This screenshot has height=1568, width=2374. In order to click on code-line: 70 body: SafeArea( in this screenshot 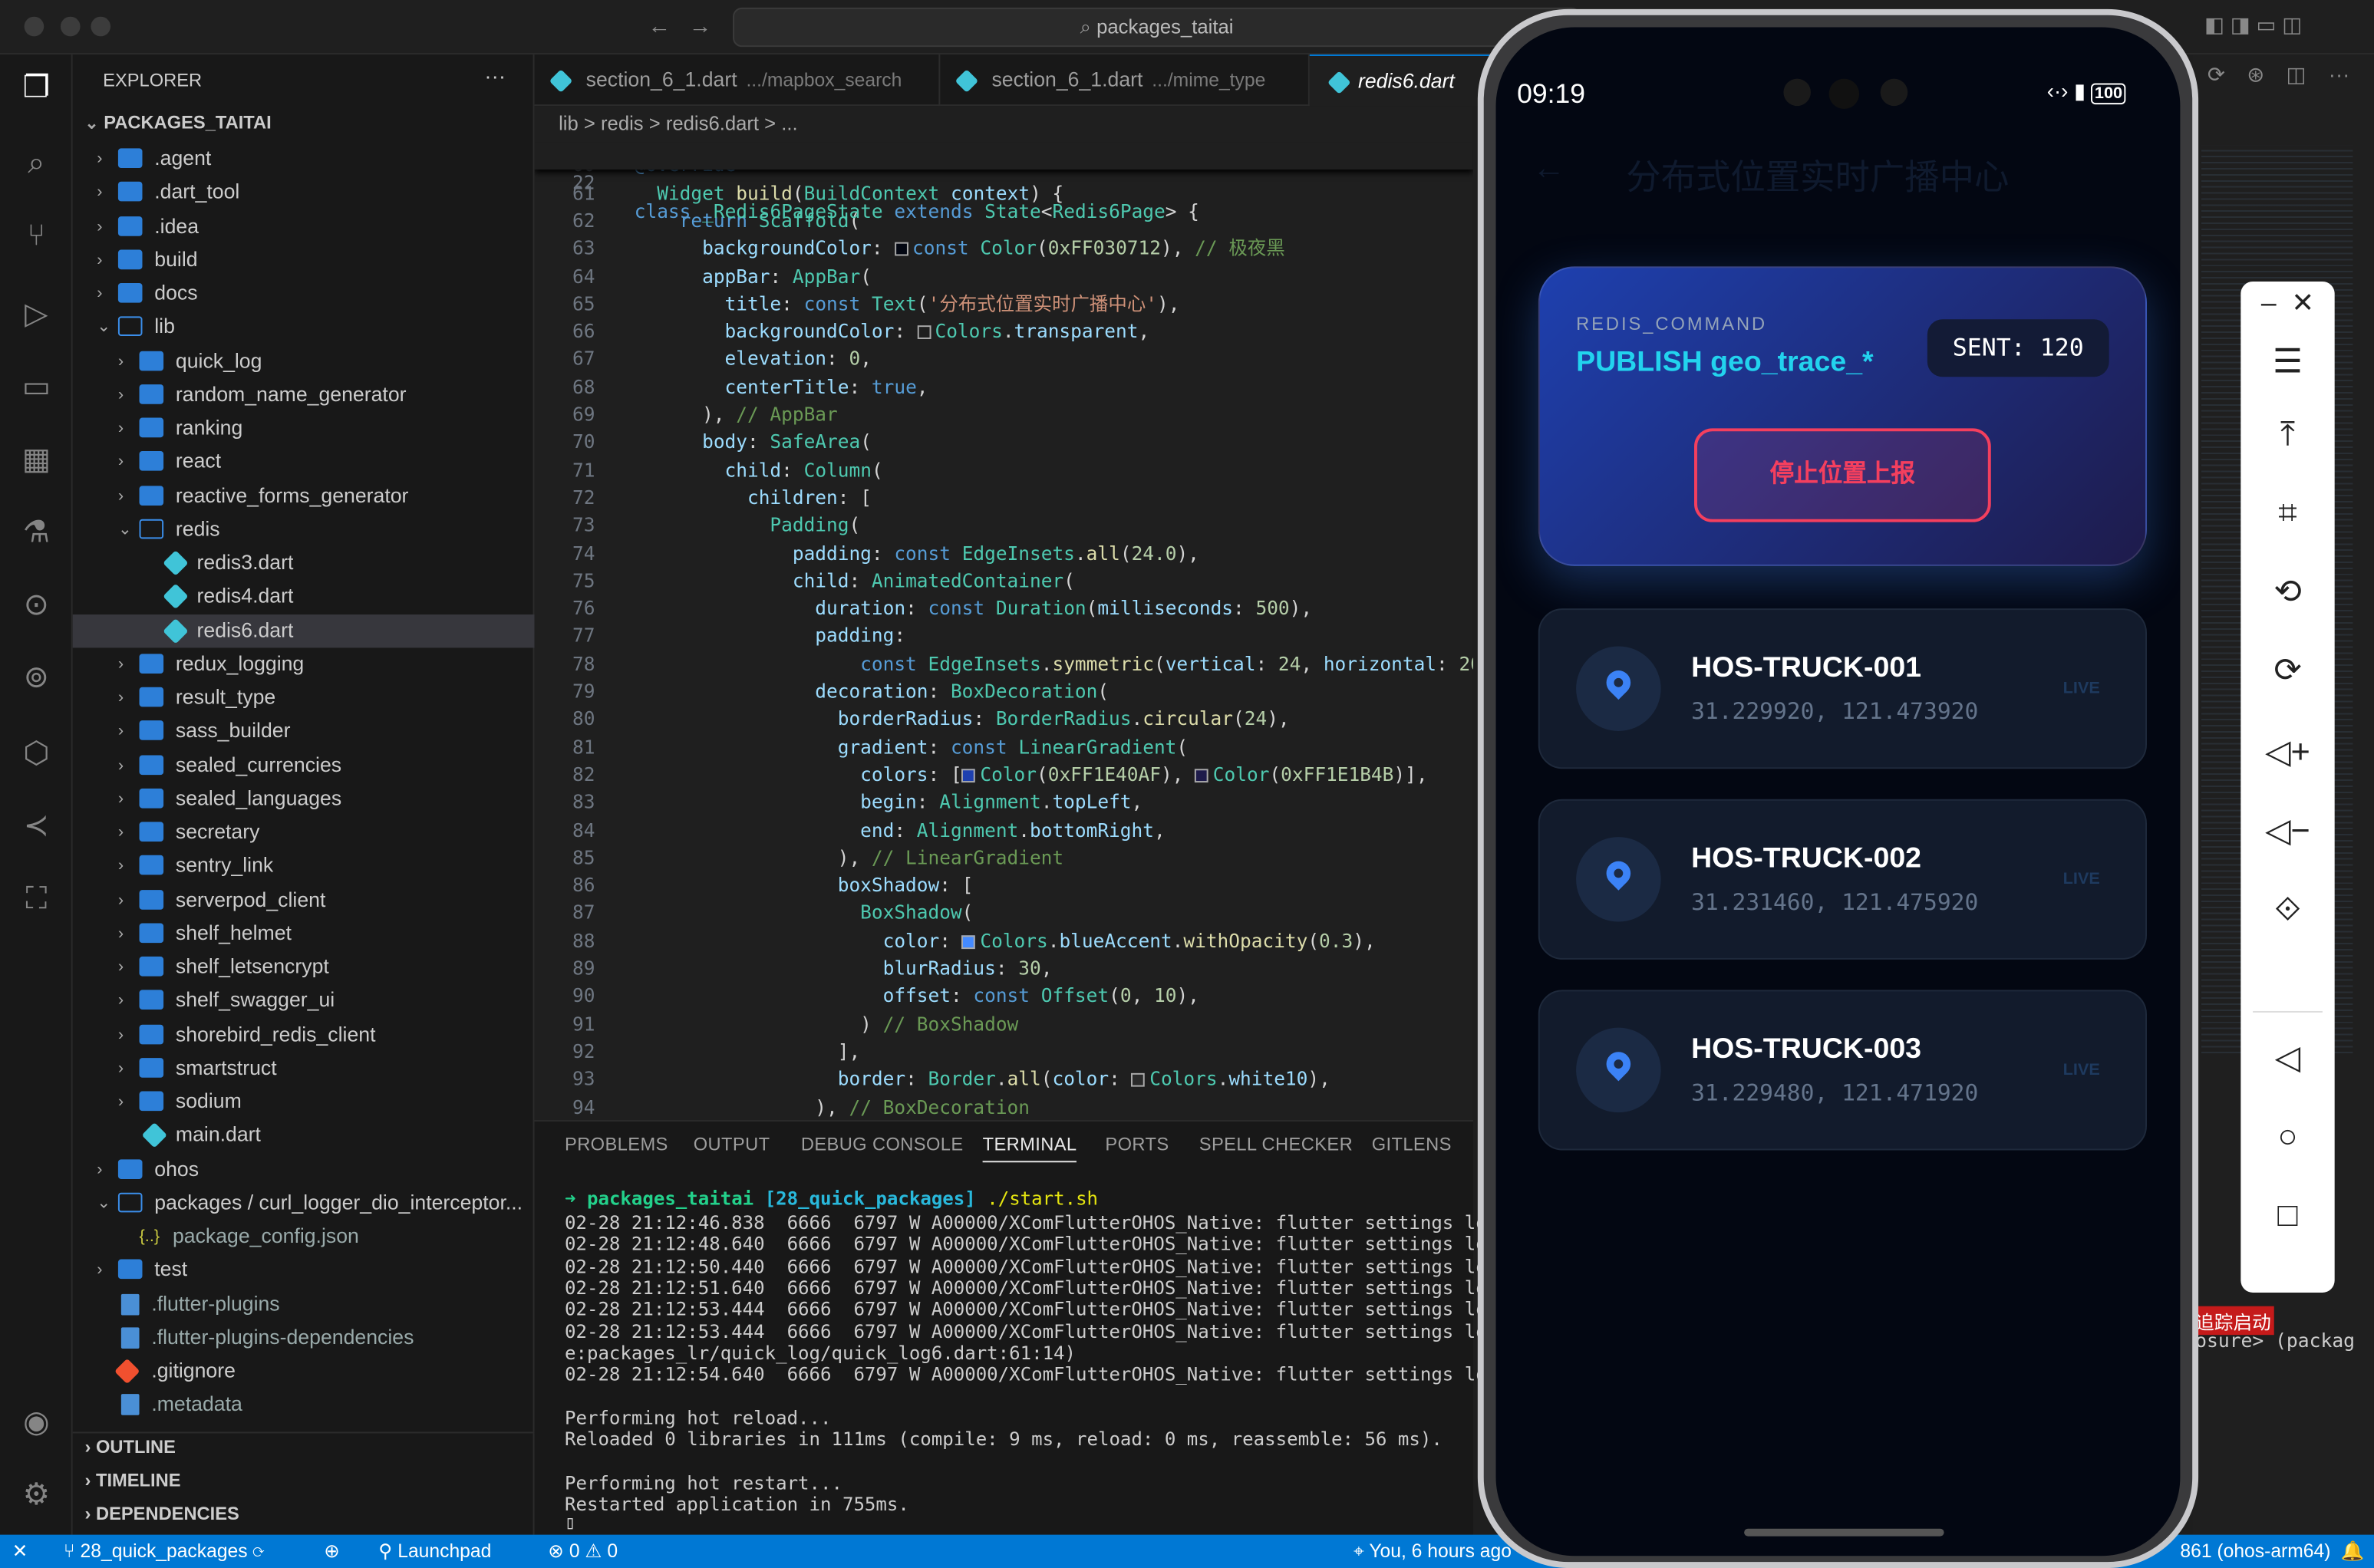, I will do `click(1004, 442)`.